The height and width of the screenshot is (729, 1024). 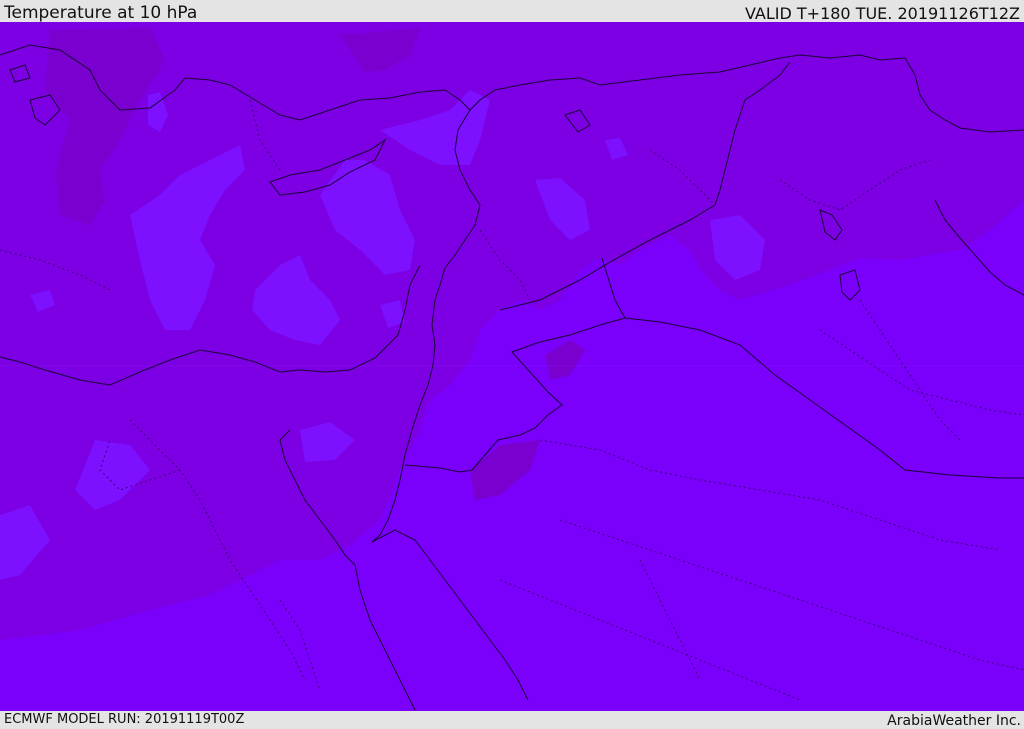 I want to click on map-title: Temperature at 10 hPa, so click(x=101, y=13).